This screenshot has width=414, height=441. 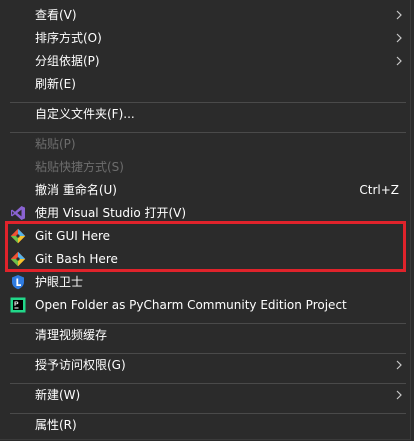 I want to click on menu-item-refresh: 刷新(E), so click(x=205, y=84).